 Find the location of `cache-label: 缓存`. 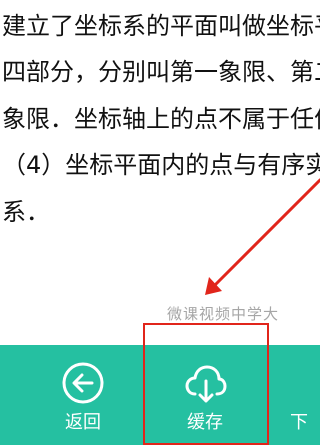

cache-label: 缓存 is located at coordinates (205, 422).